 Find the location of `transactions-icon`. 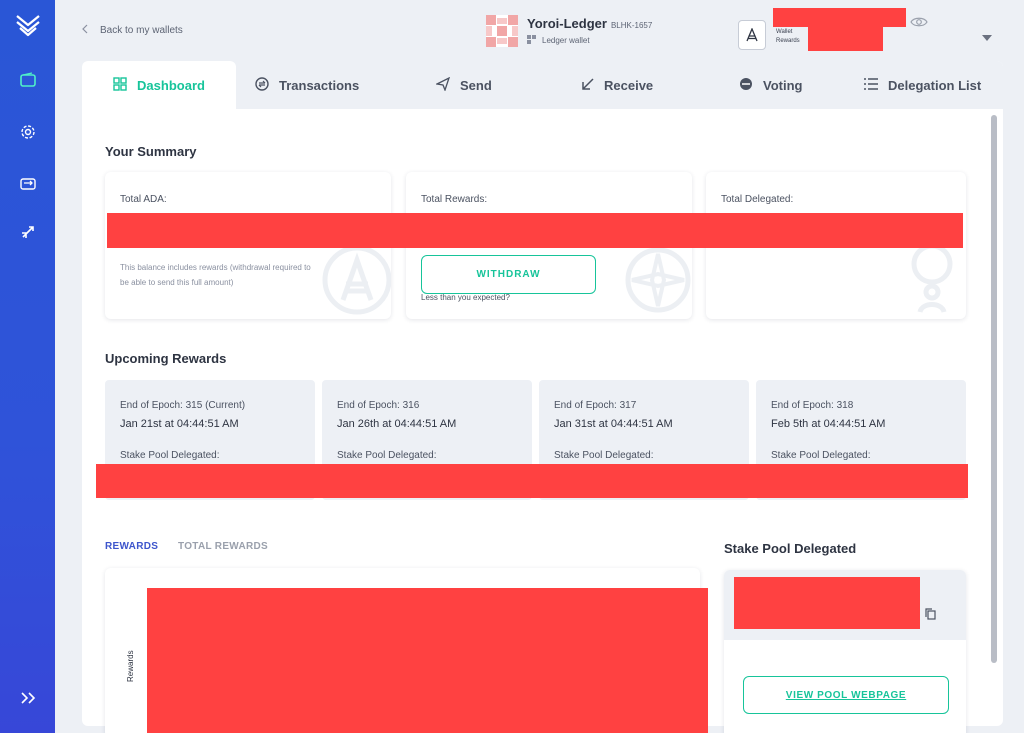

transactions-icon is located at coordinates (262, 85).